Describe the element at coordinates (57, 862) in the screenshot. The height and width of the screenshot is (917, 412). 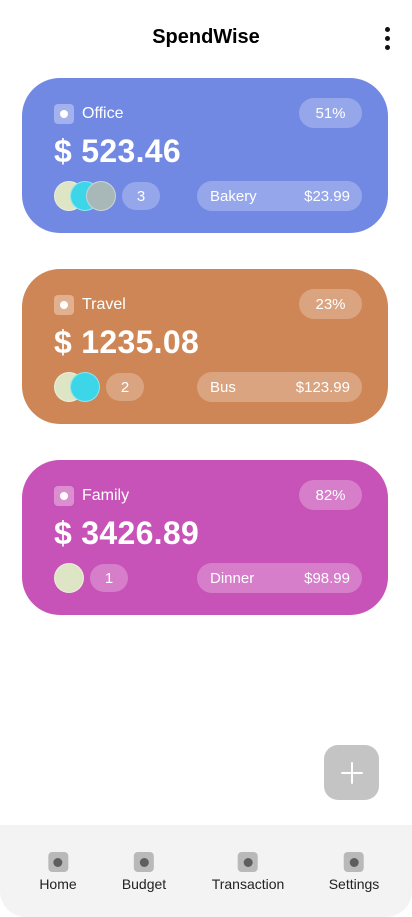
I see `home-icon` at that location.